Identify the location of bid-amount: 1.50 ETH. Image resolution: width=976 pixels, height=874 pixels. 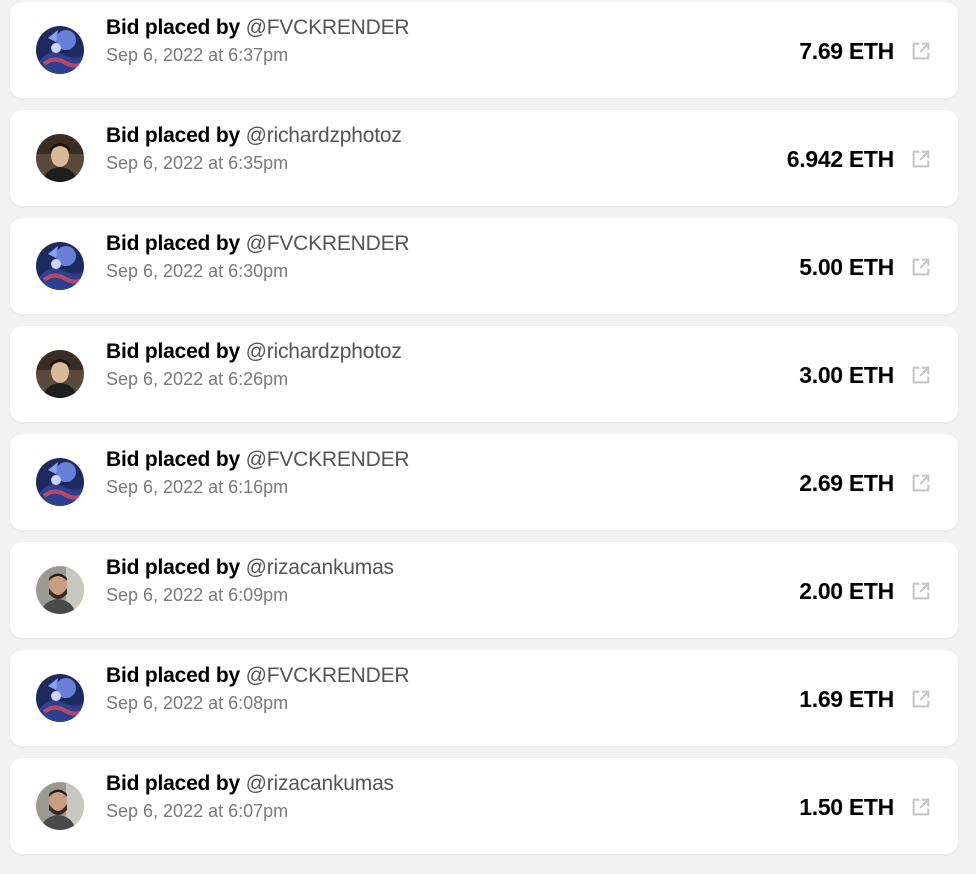
(846, 807).